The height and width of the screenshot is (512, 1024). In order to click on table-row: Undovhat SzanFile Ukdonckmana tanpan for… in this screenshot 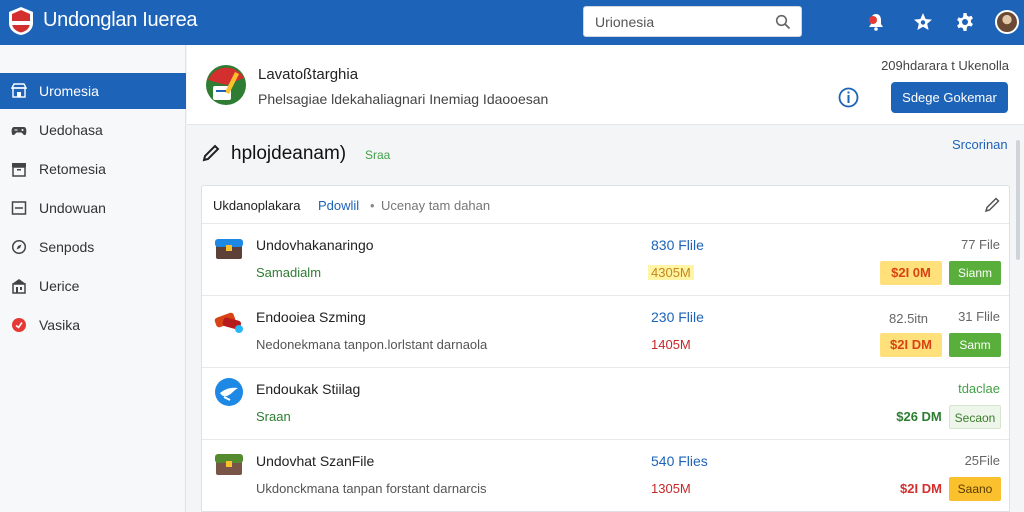, I will do `click(605, 476)`.